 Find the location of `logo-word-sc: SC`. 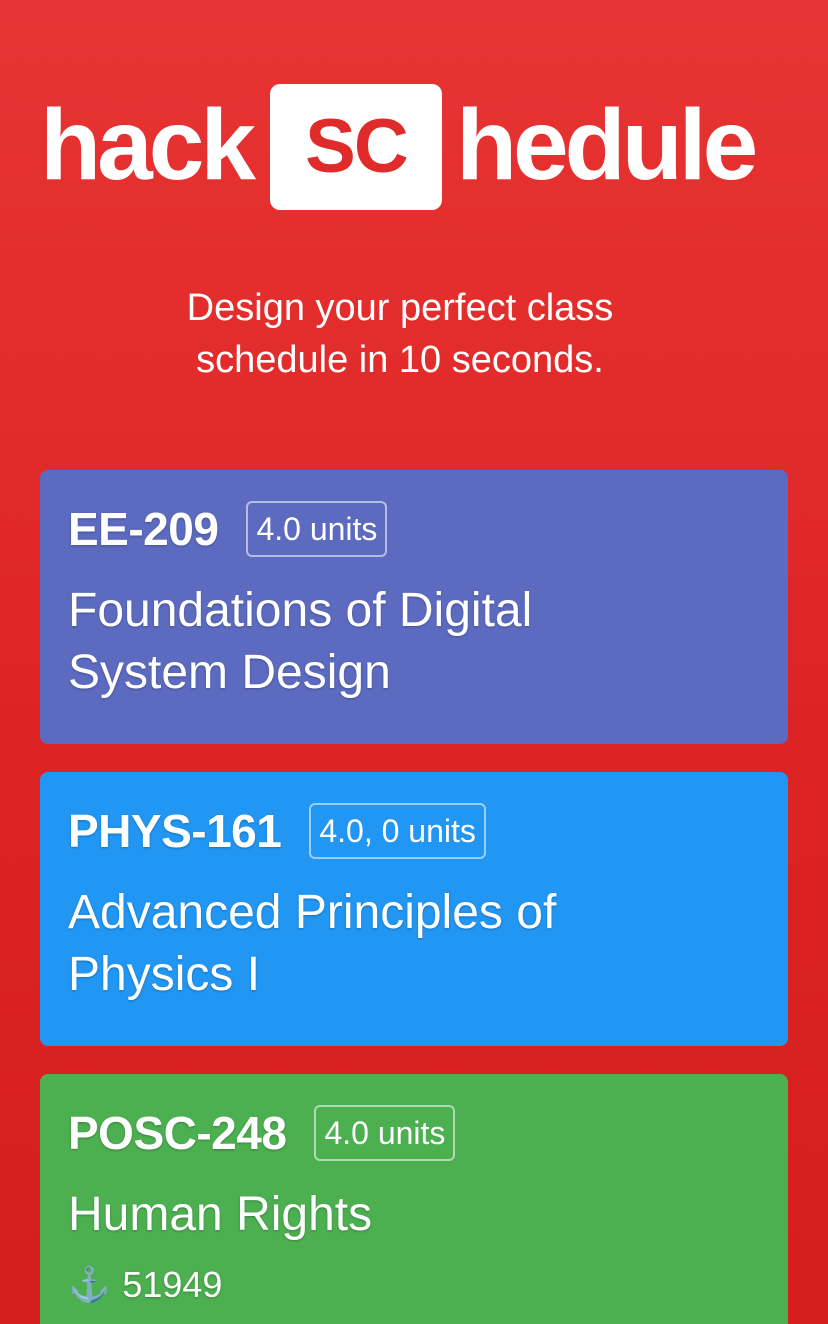

logo-word-sc: SC is located at coordinates (357, 146).